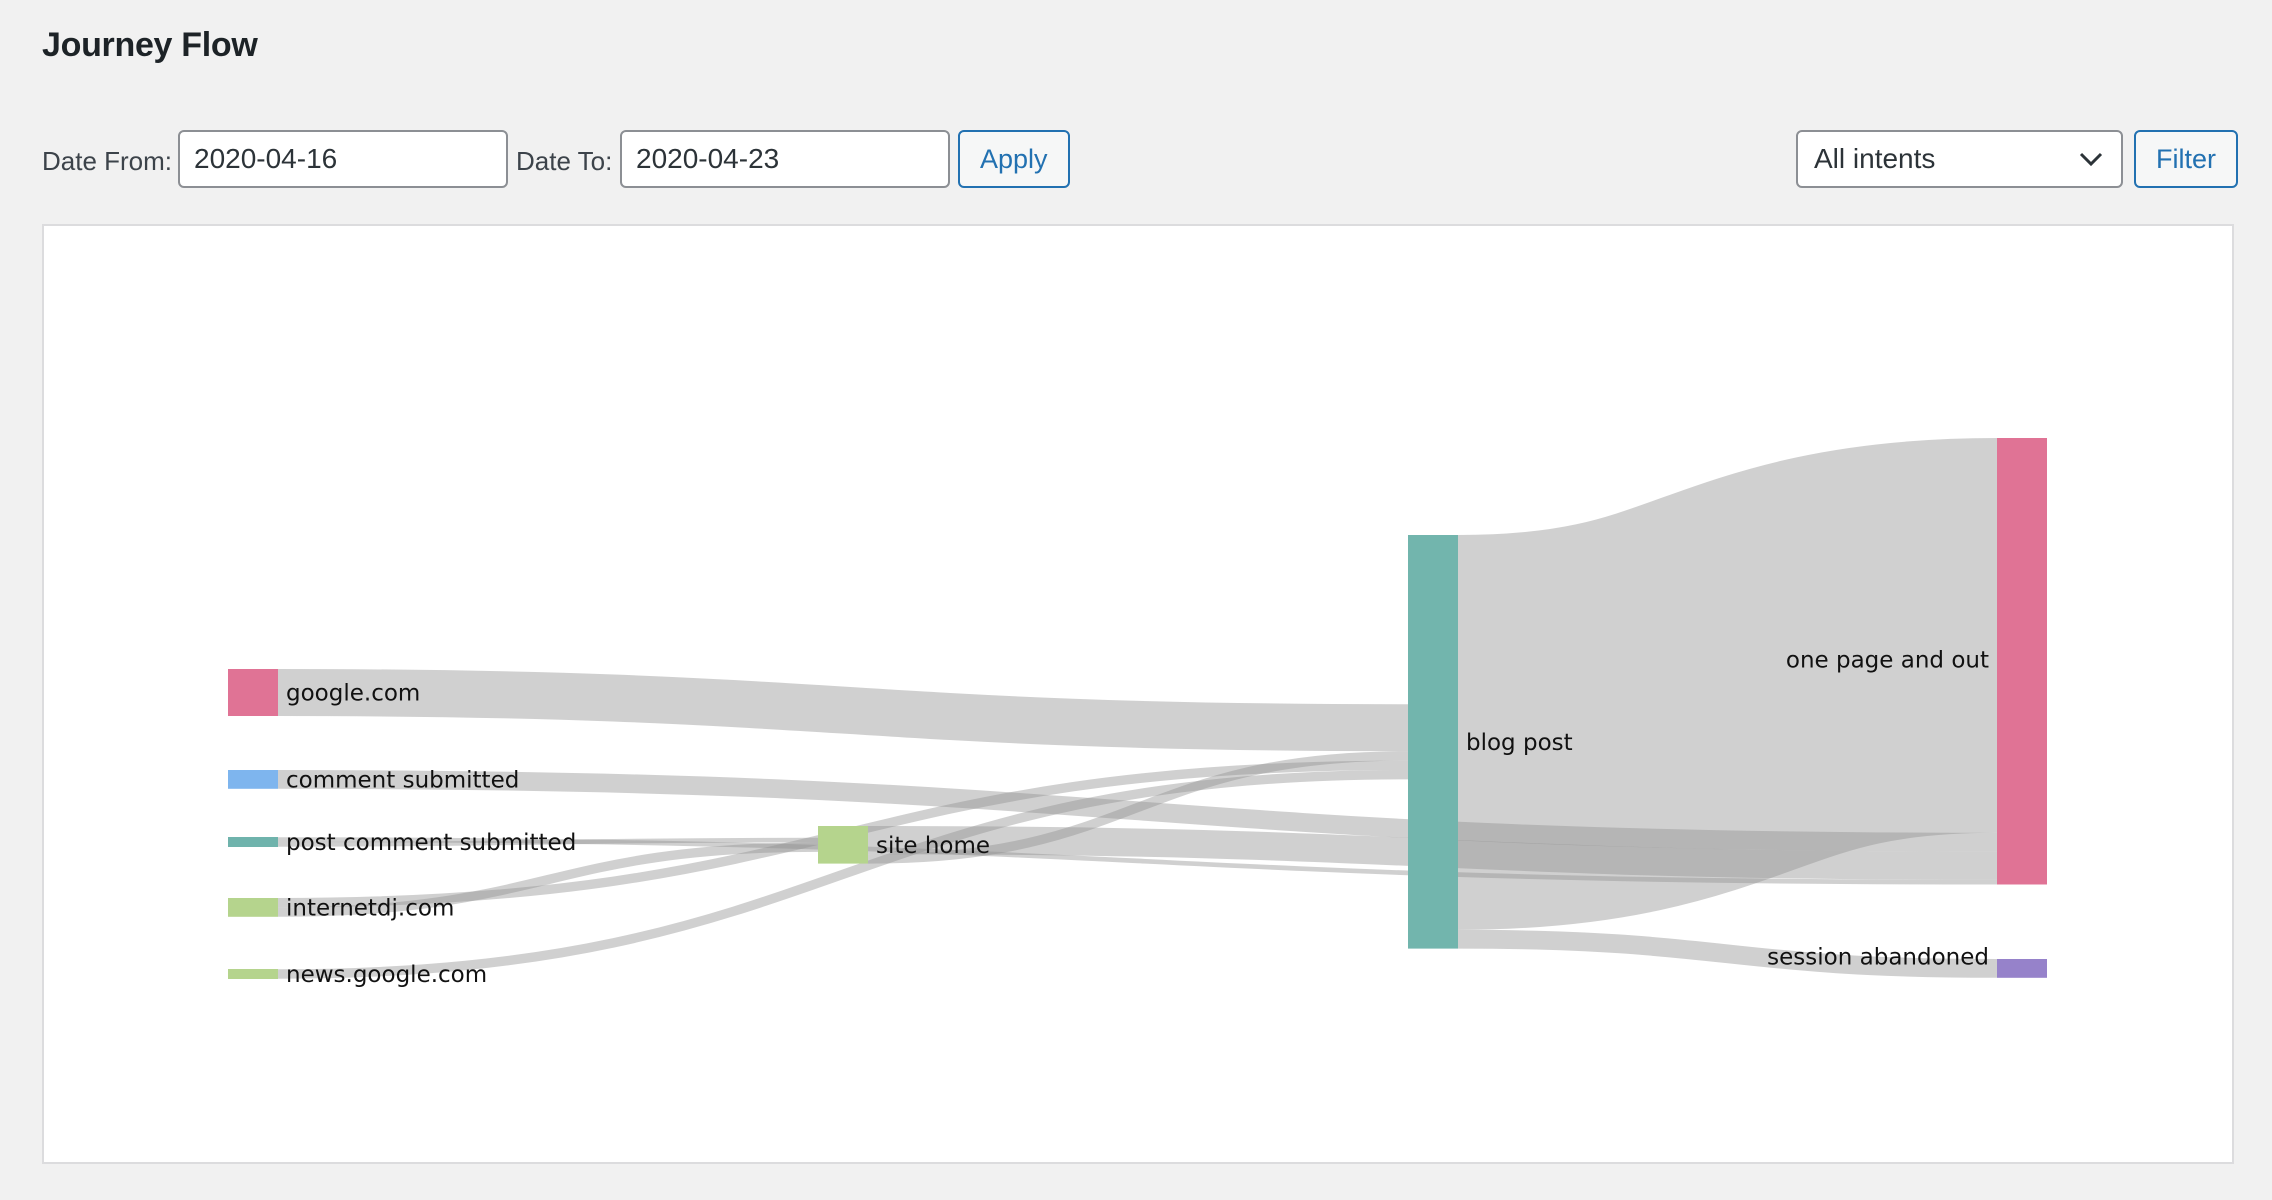  What do you see at coordinates (386, 975) in the screenshot?
I see `sankey-node-label-newsgoogle: news.google.com` at bounding box center [386, 975].